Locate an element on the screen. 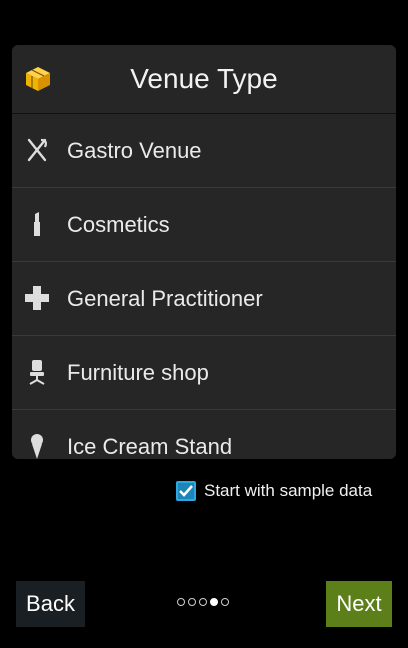 The height and width of the screenshot is (648, 408). ice-cream-icon is located at coordinates (37, 445).